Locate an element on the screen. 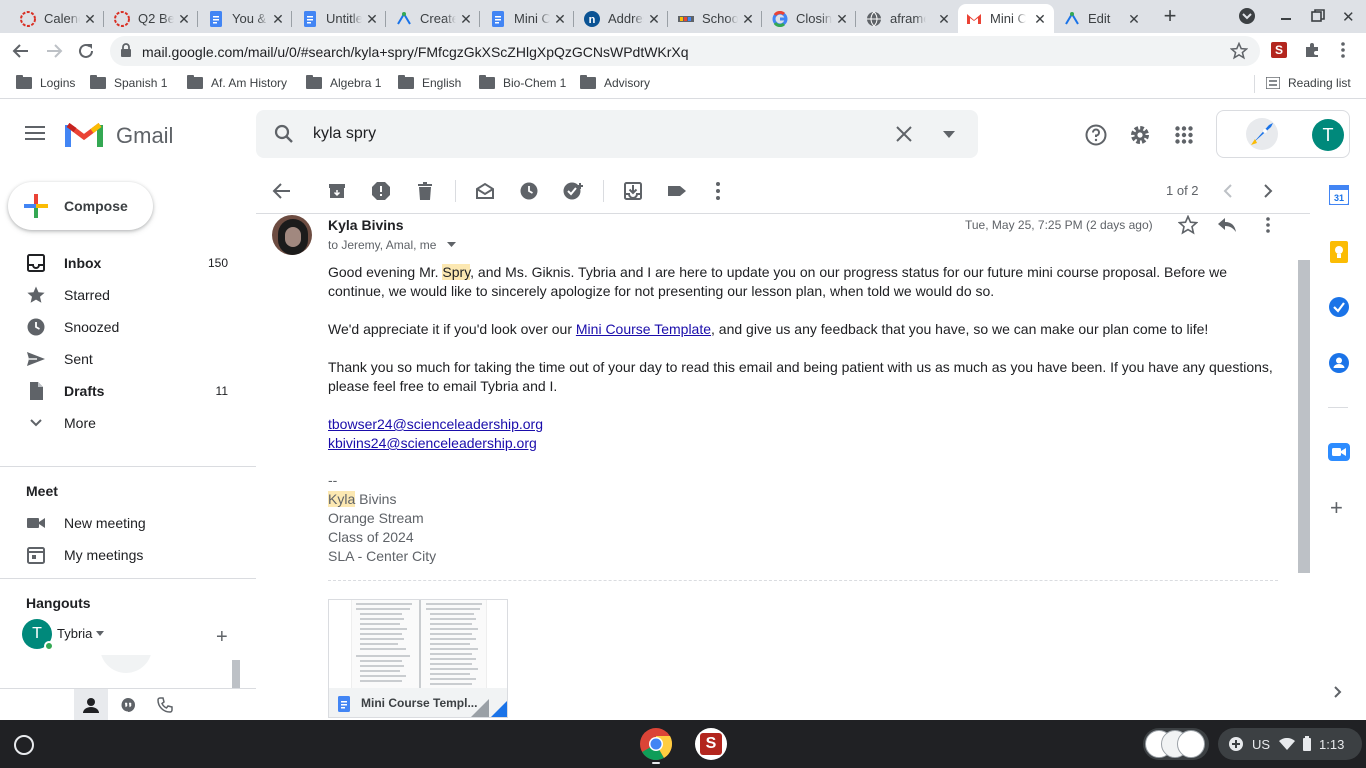  tab-create: Create ✕ is located at coordinates (434, 18).